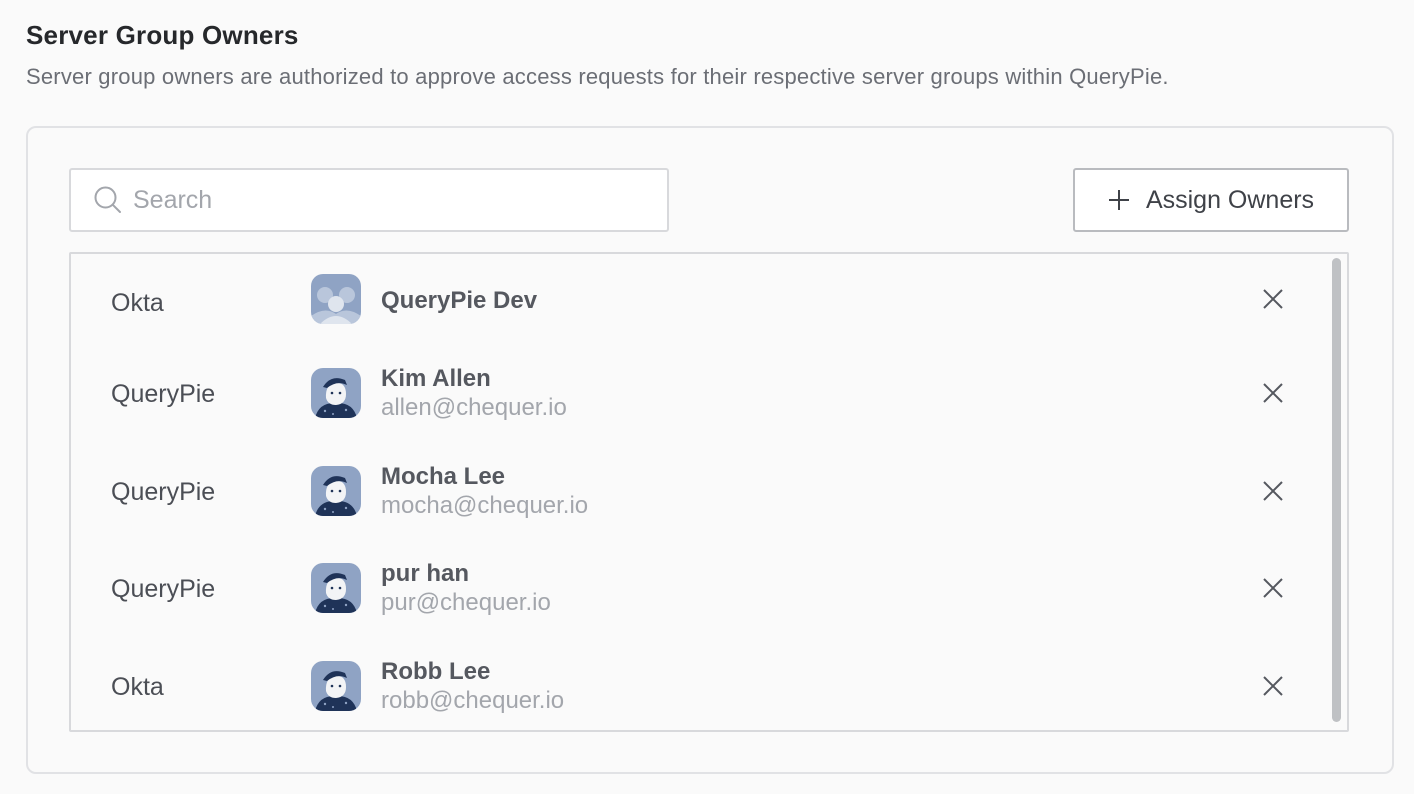 This screenshot has height=794, width=1414. Describe the element at coordinates (466, 602) in the screenshot. I see `owner-email: pur@chequer.io` at that location.